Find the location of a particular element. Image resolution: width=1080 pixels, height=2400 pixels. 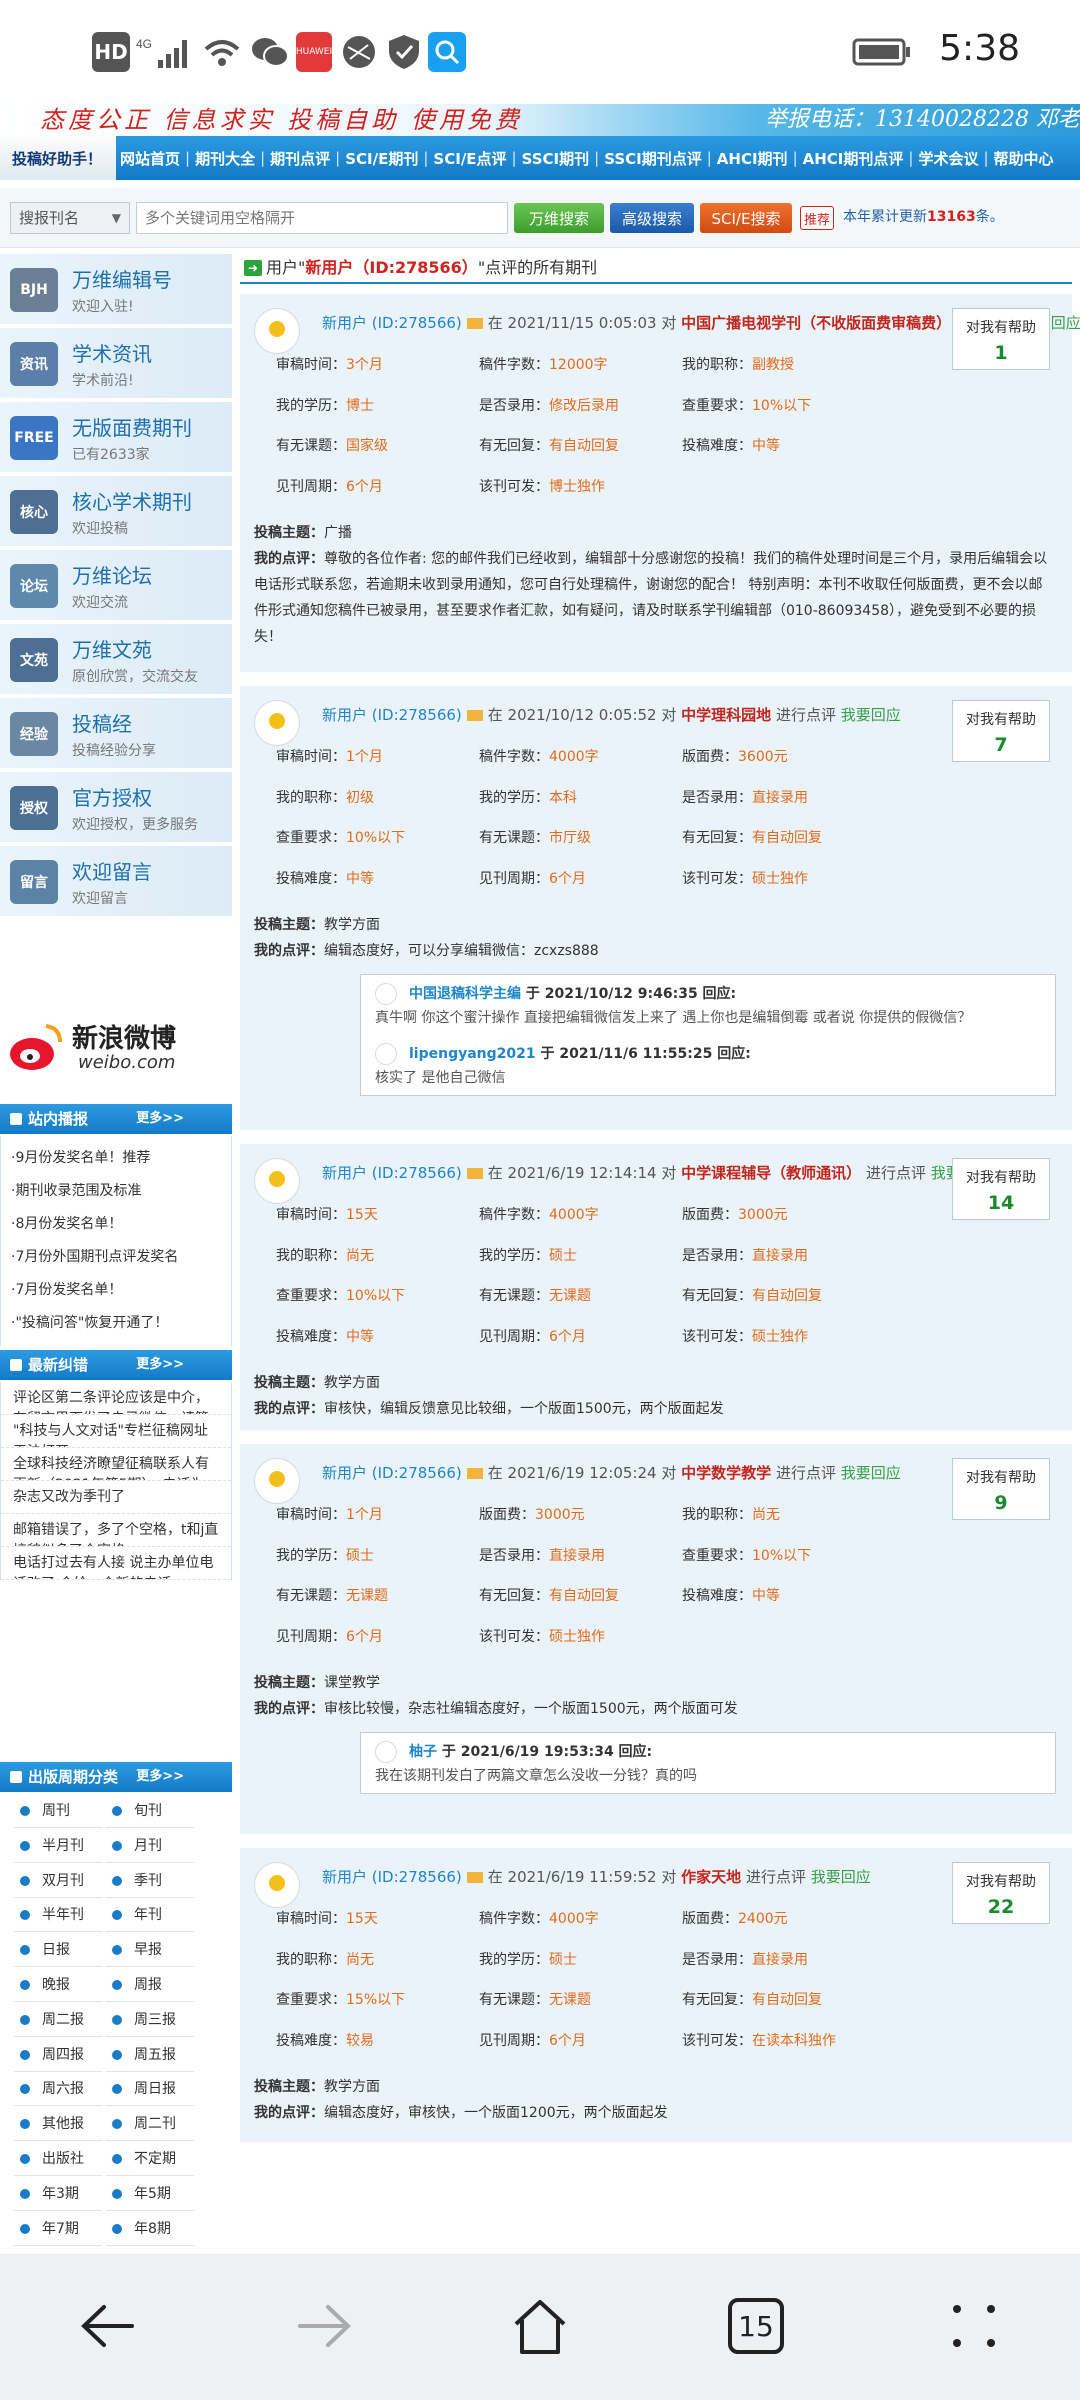

errata-item: 邮箱错误了，多了个空格，t和j直接貌似多了个空格 is located at coordinates (116, 1530).